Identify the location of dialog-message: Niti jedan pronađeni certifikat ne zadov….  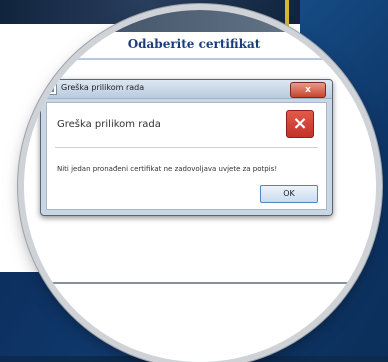
(167, 169).